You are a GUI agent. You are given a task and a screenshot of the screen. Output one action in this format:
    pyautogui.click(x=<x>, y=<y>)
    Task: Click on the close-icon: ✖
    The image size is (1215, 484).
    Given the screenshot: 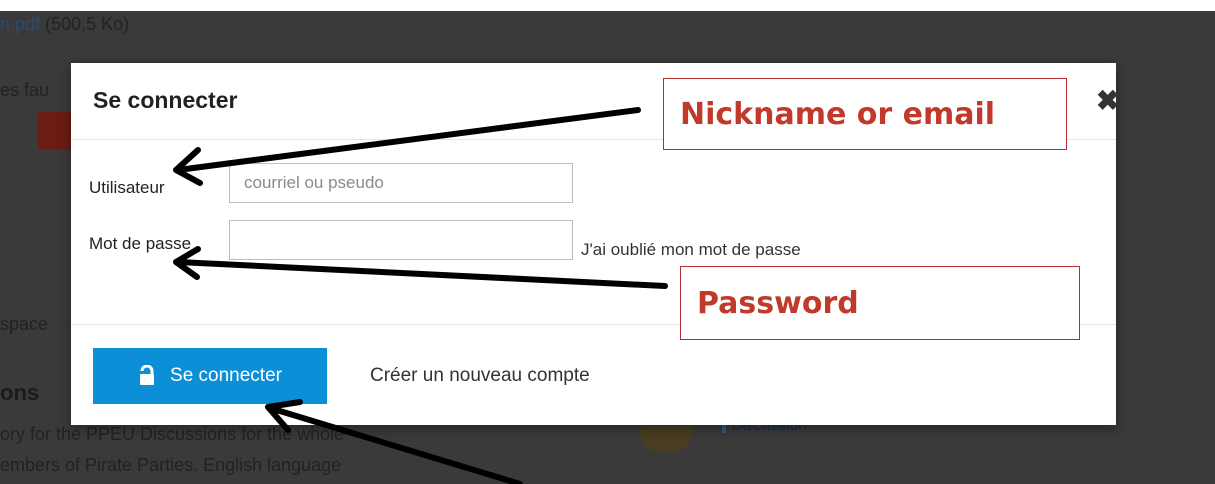 What is the action you would take?
    pyautogui.click(x=1107, y=101)
    